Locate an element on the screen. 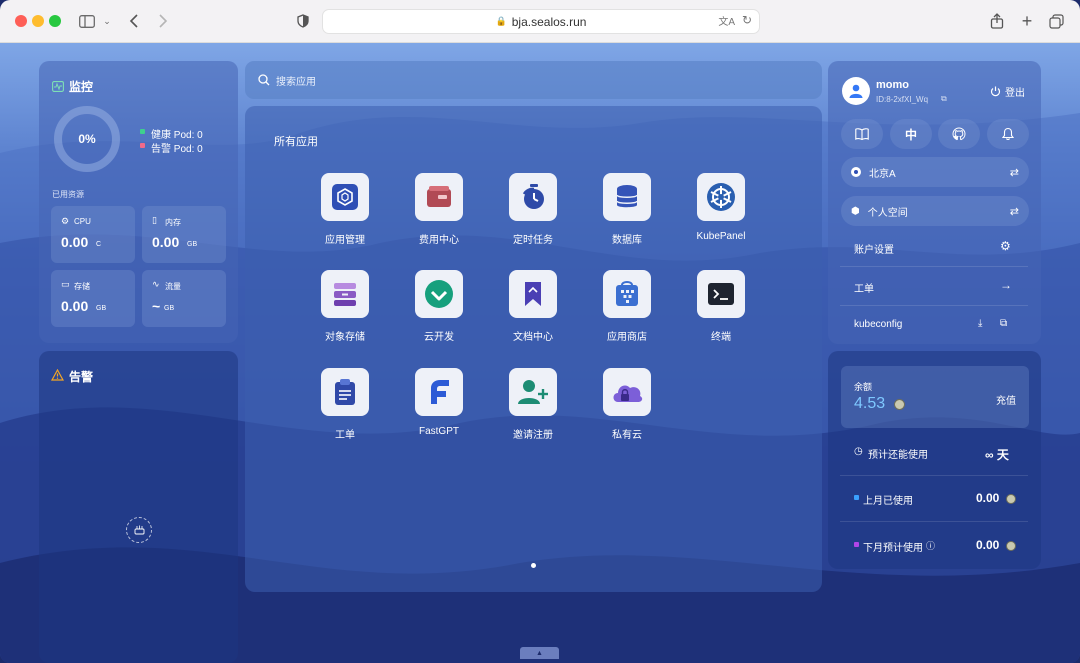 Image resolution: width=1080 pixels, height=663 pixels. app-label: 定时任务 is located at coordinates (533, 240).